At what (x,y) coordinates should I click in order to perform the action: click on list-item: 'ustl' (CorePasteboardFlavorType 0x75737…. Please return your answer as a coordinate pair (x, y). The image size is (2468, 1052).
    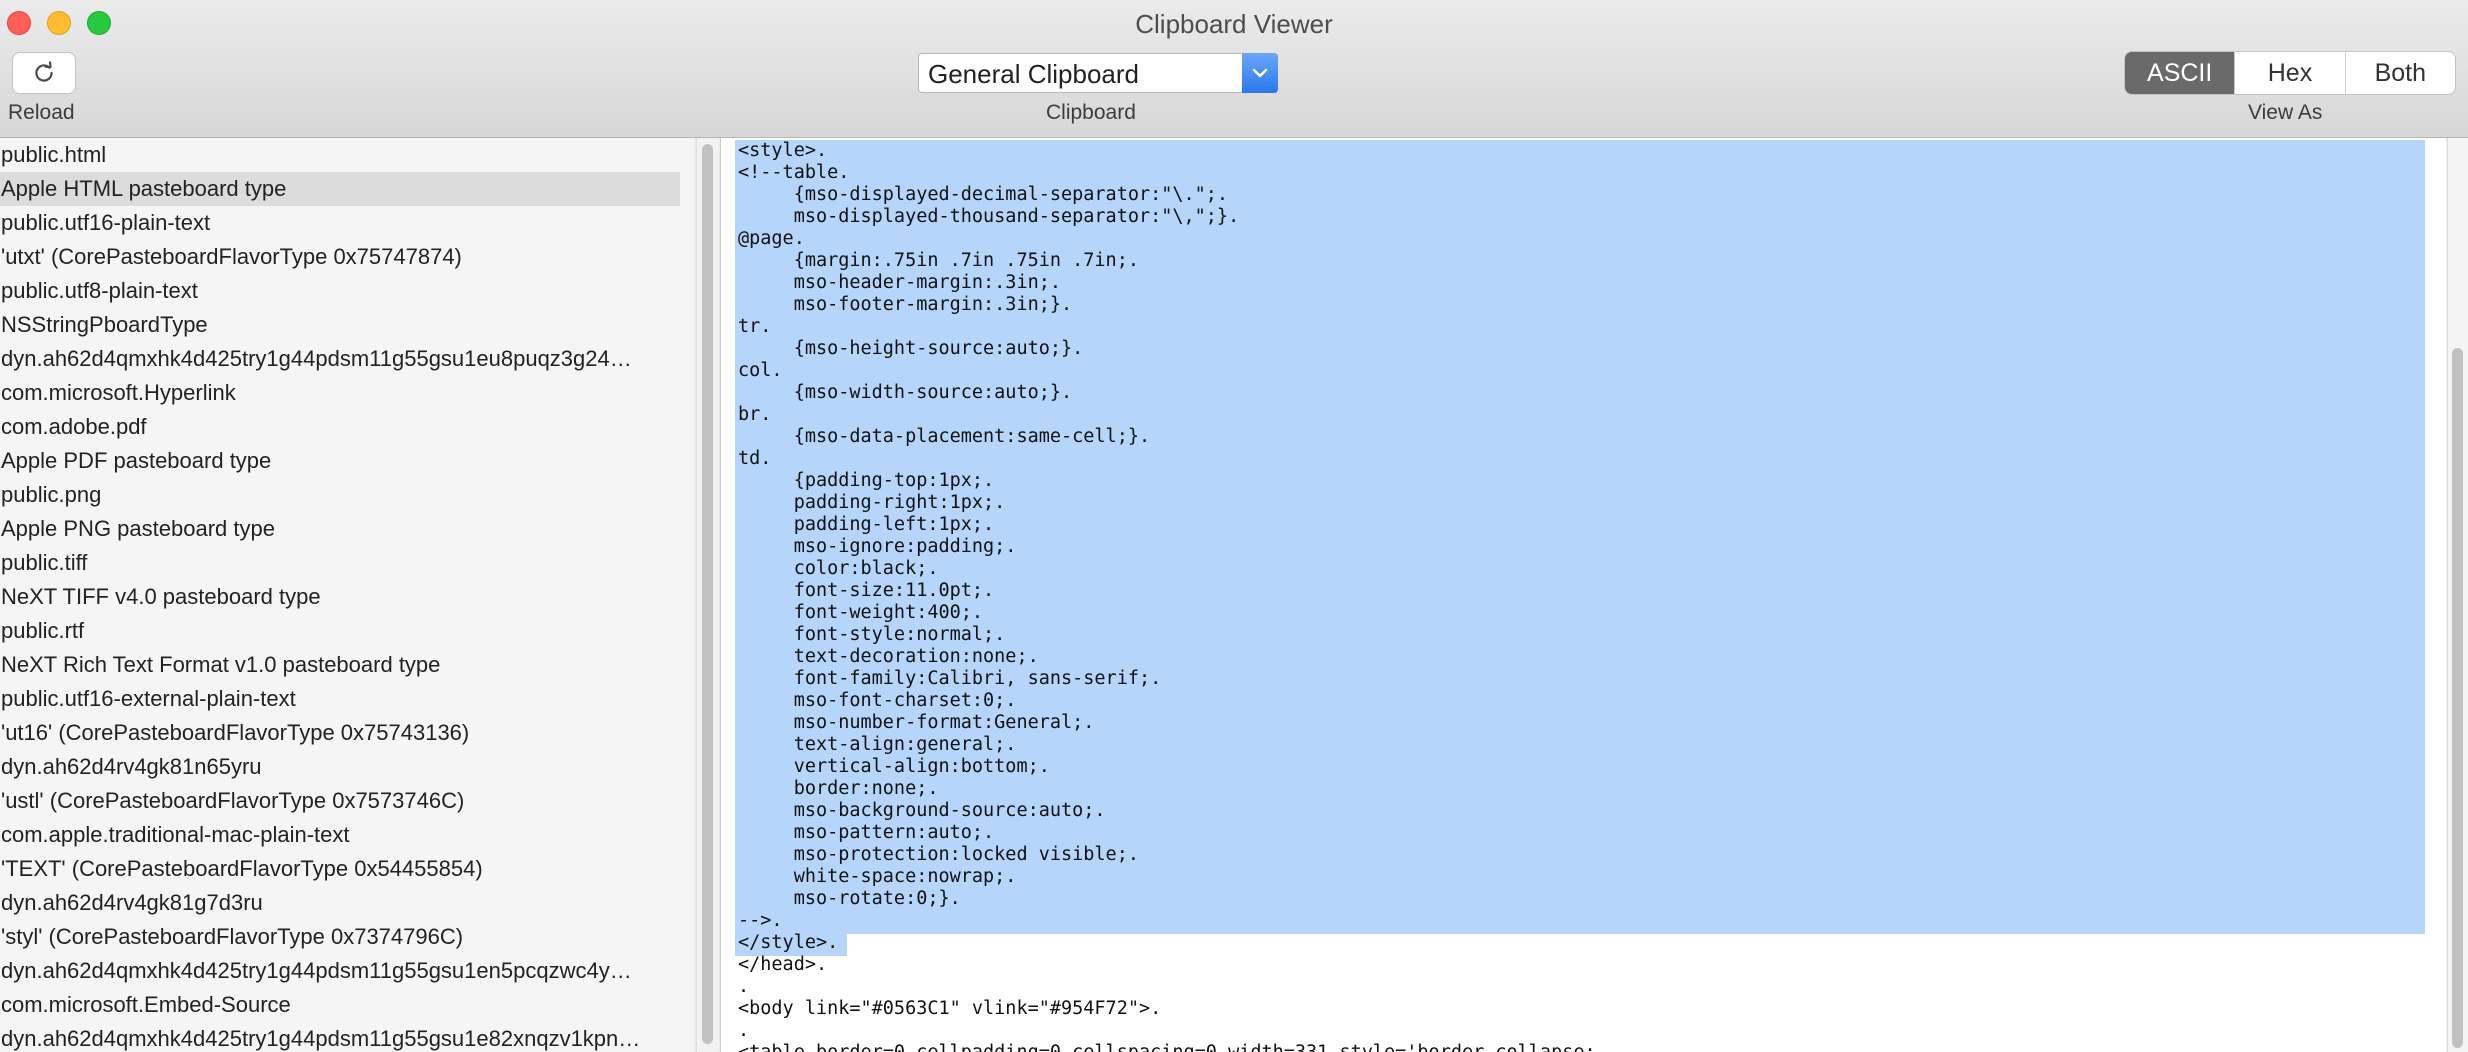
    Looking at the image, I should click on (340, 801).